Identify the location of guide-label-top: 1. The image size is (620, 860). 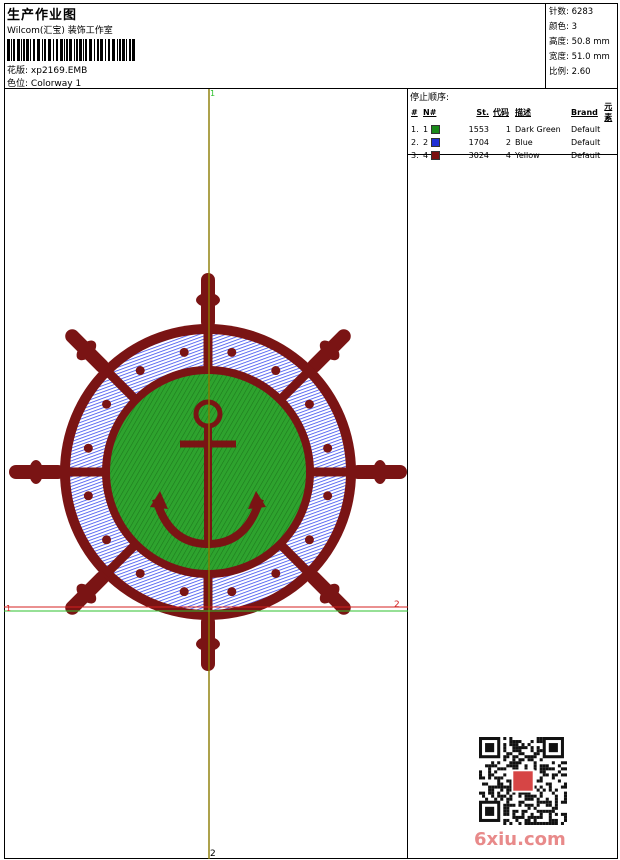
(212, 93).